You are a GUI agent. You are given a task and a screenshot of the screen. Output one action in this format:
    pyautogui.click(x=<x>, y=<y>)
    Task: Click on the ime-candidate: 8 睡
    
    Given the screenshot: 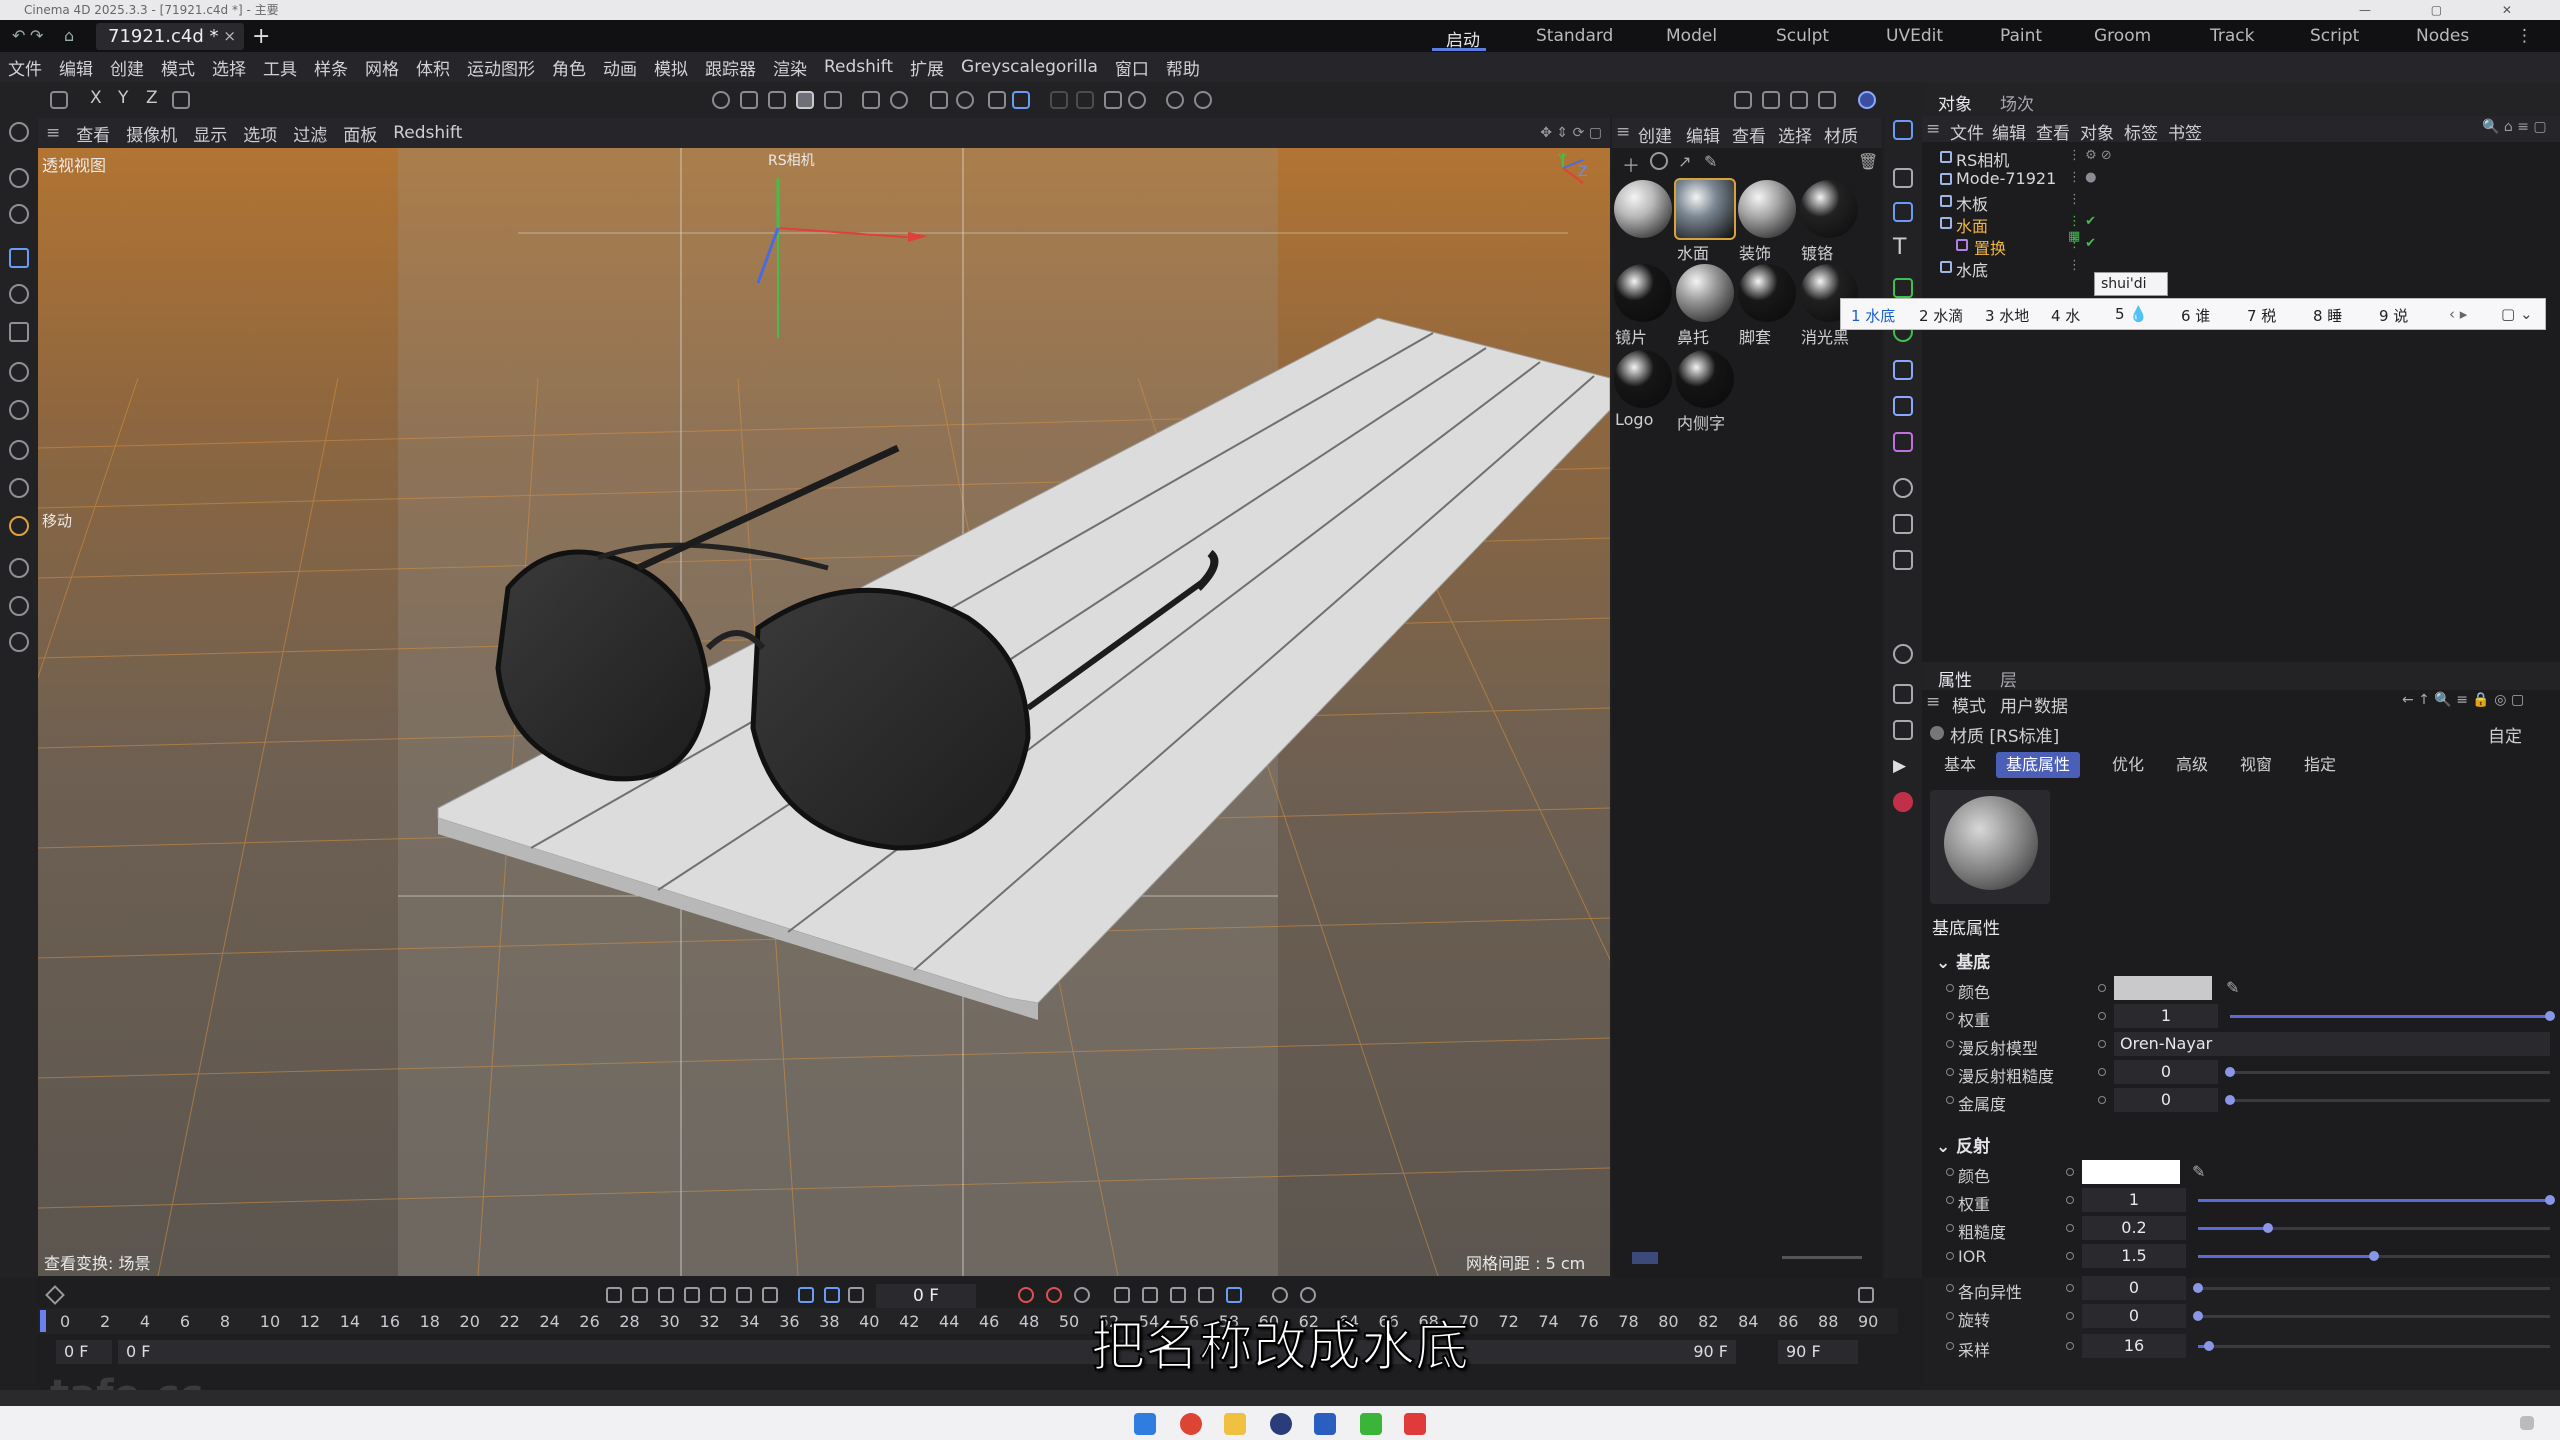 What is the action you would take?
    pyautogui.click(x=2327, y=315)
    